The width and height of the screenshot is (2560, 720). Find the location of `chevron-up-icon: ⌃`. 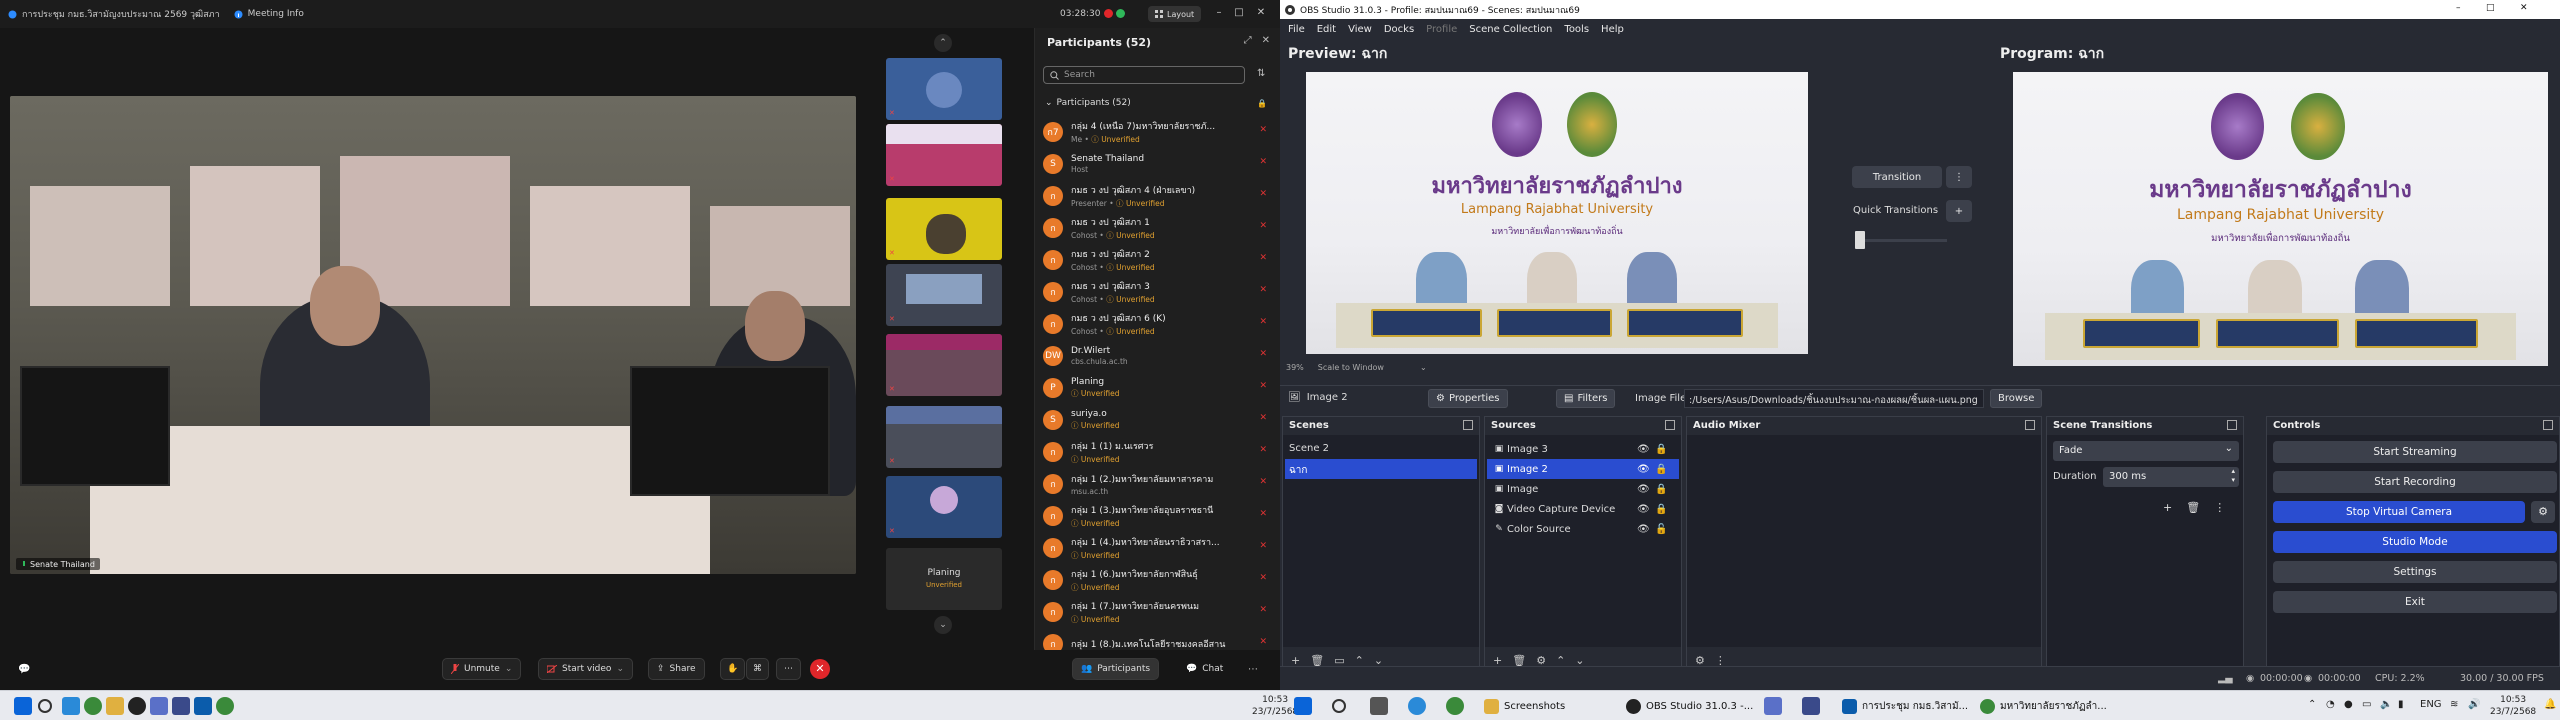

chevron-up-icon: ⌃ is located at coordinates (2312, 704).